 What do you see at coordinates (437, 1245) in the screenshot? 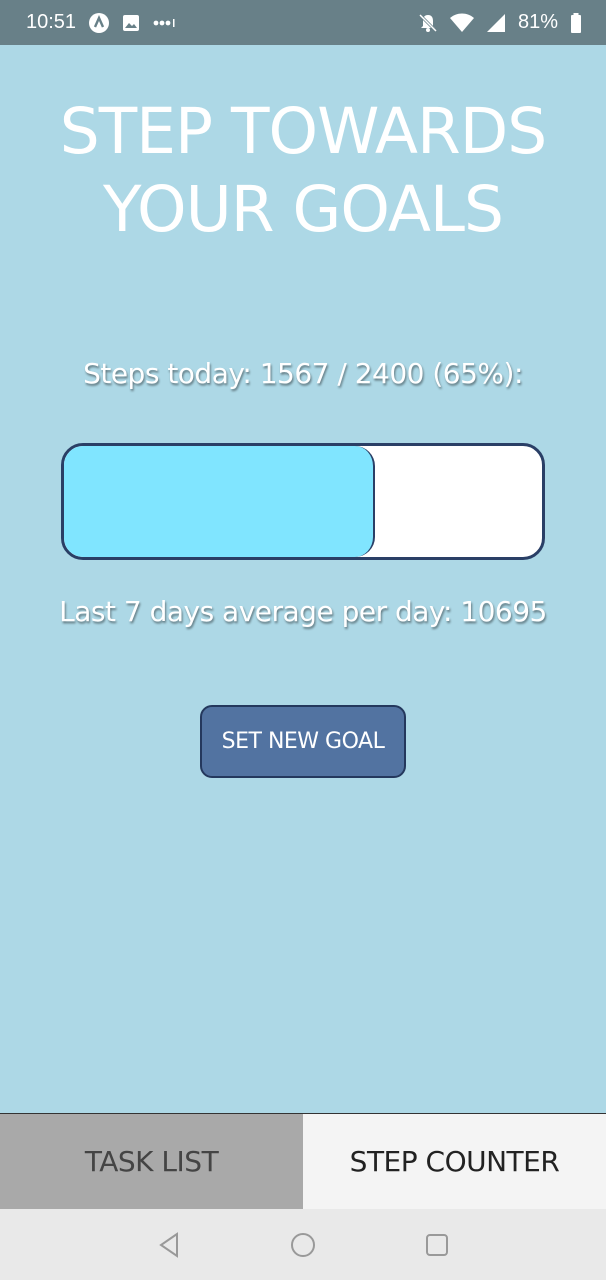
I see `recents-icon` at bounding box center [437, 1245].